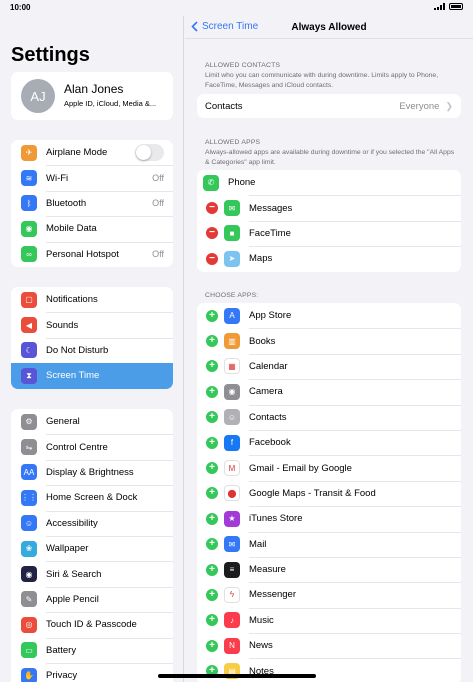 This screenshot has height=682, width=473. I want to click on contacts-group: Contacts Everyone ❯, so click(329, 106).